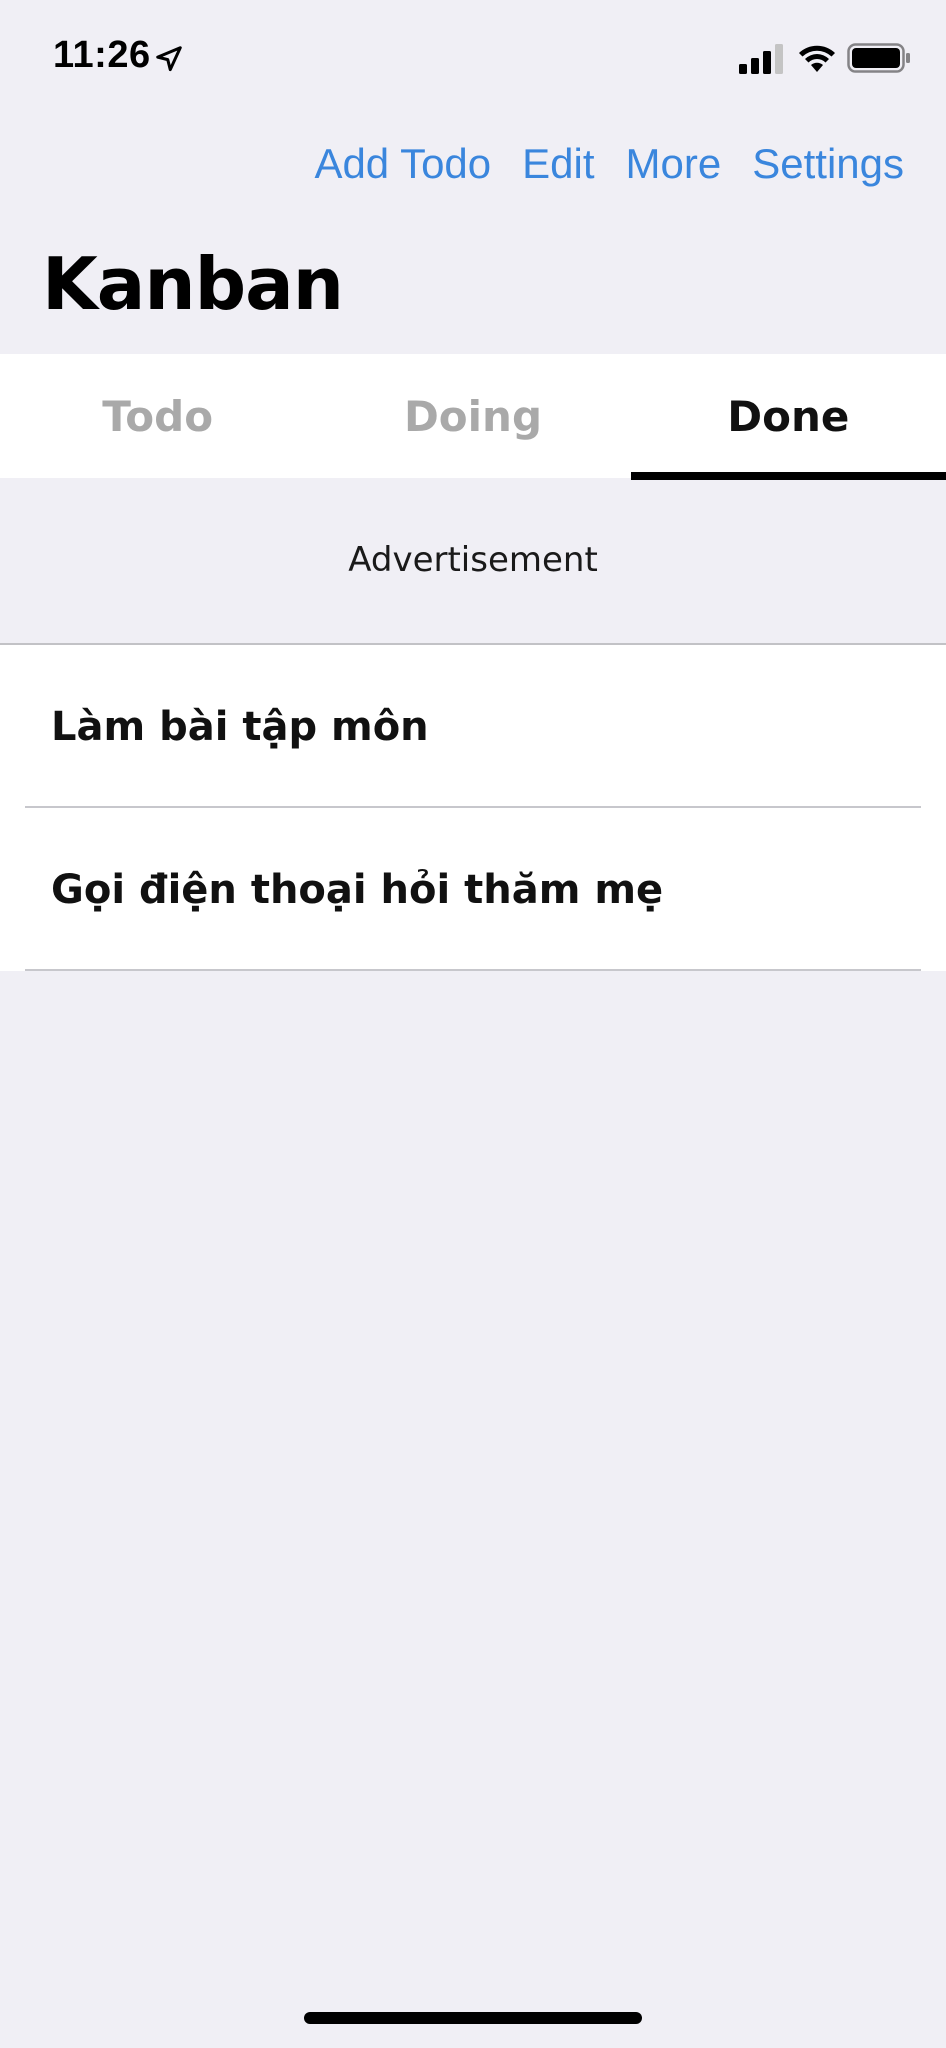 The width and height of the screenshot is (946, 2048). What do you see at coordinates (357, 889) in the screenshot?
I see `list-item-title: Gọi điện thoại hỏi thăm mẹ` at bounding box center [357, 889].